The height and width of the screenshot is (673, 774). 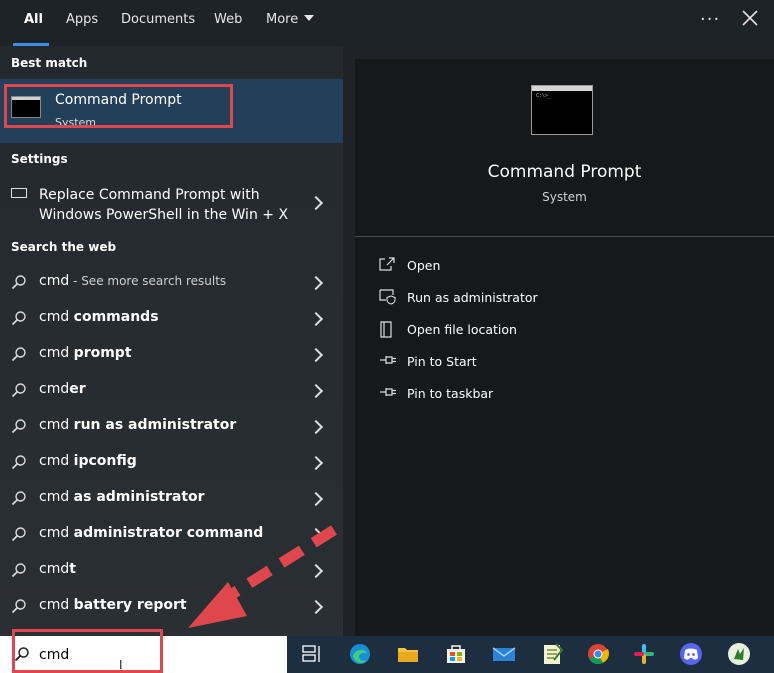 I want to click on web-result-label: cmd as administrator, so click(x=122, y=497).